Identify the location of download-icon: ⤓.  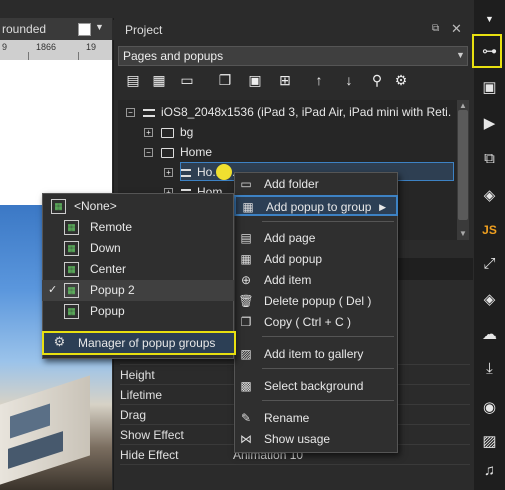
(489, 368).